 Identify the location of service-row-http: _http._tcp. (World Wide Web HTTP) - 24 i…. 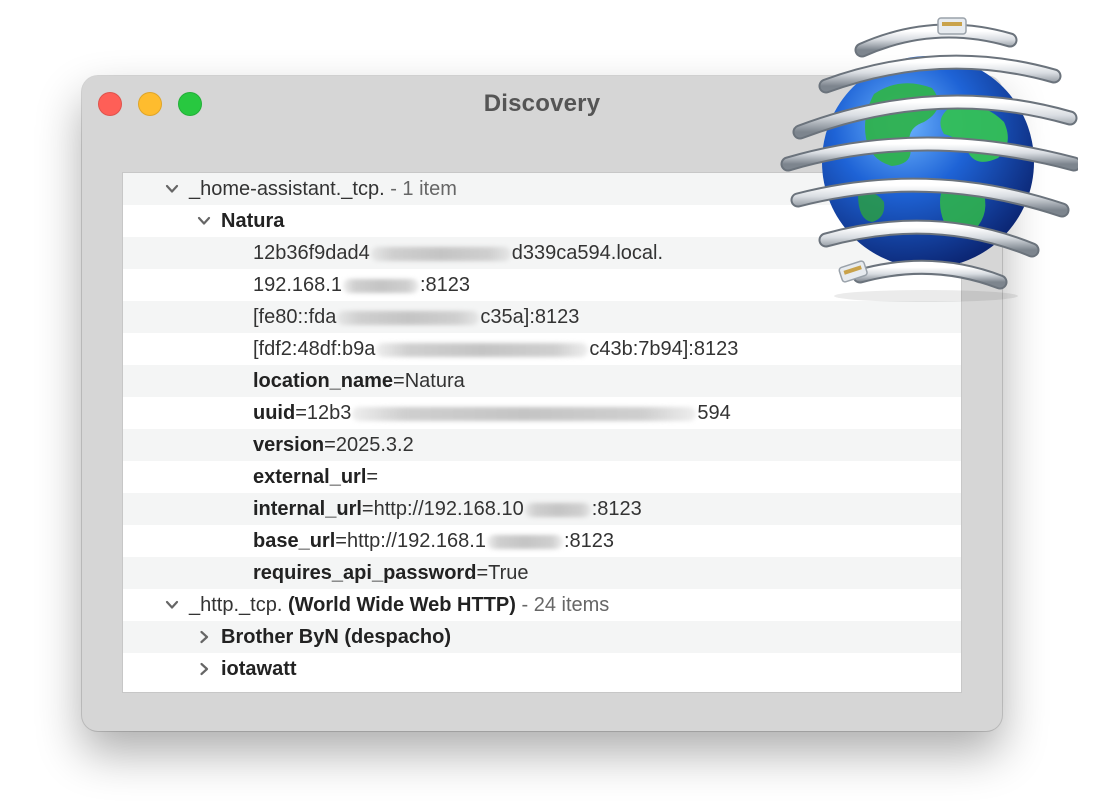
(542, 605).